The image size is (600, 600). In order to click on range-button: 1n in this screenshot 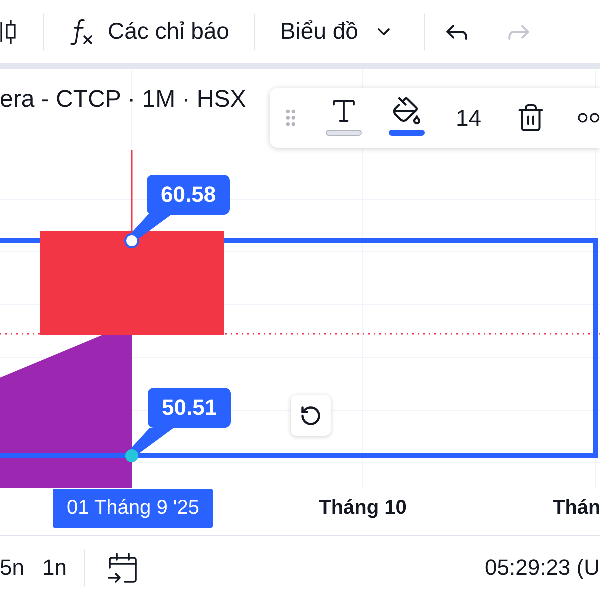, I will do `click(54, 568)`.